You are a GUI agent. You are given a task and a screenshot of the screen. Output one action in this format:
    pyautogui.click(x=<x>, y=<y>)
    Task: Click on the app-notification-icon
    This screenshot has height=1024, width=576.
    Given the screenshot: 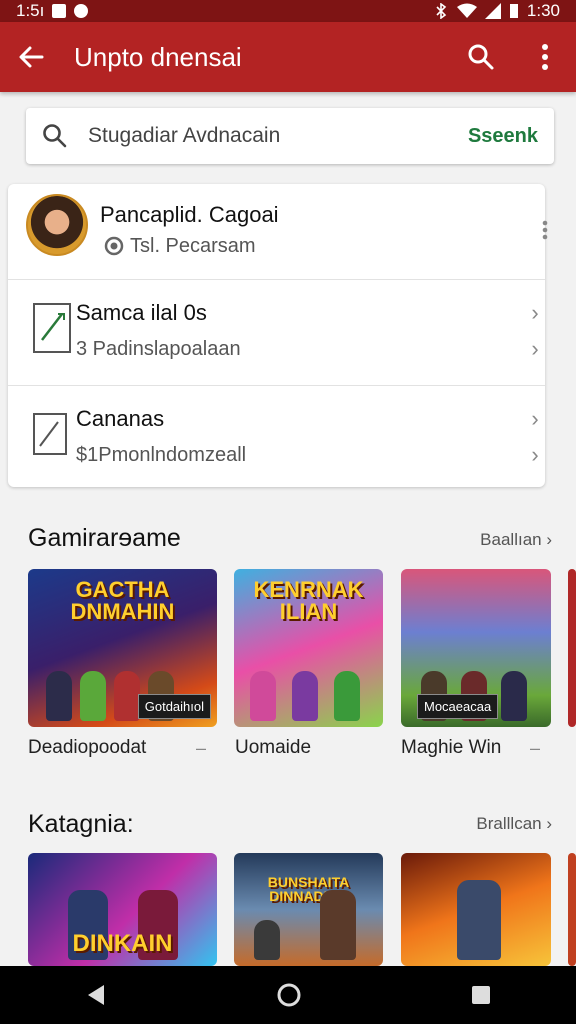 What is the action you would take?
    pyautogui.click(x=81, y=11)
    